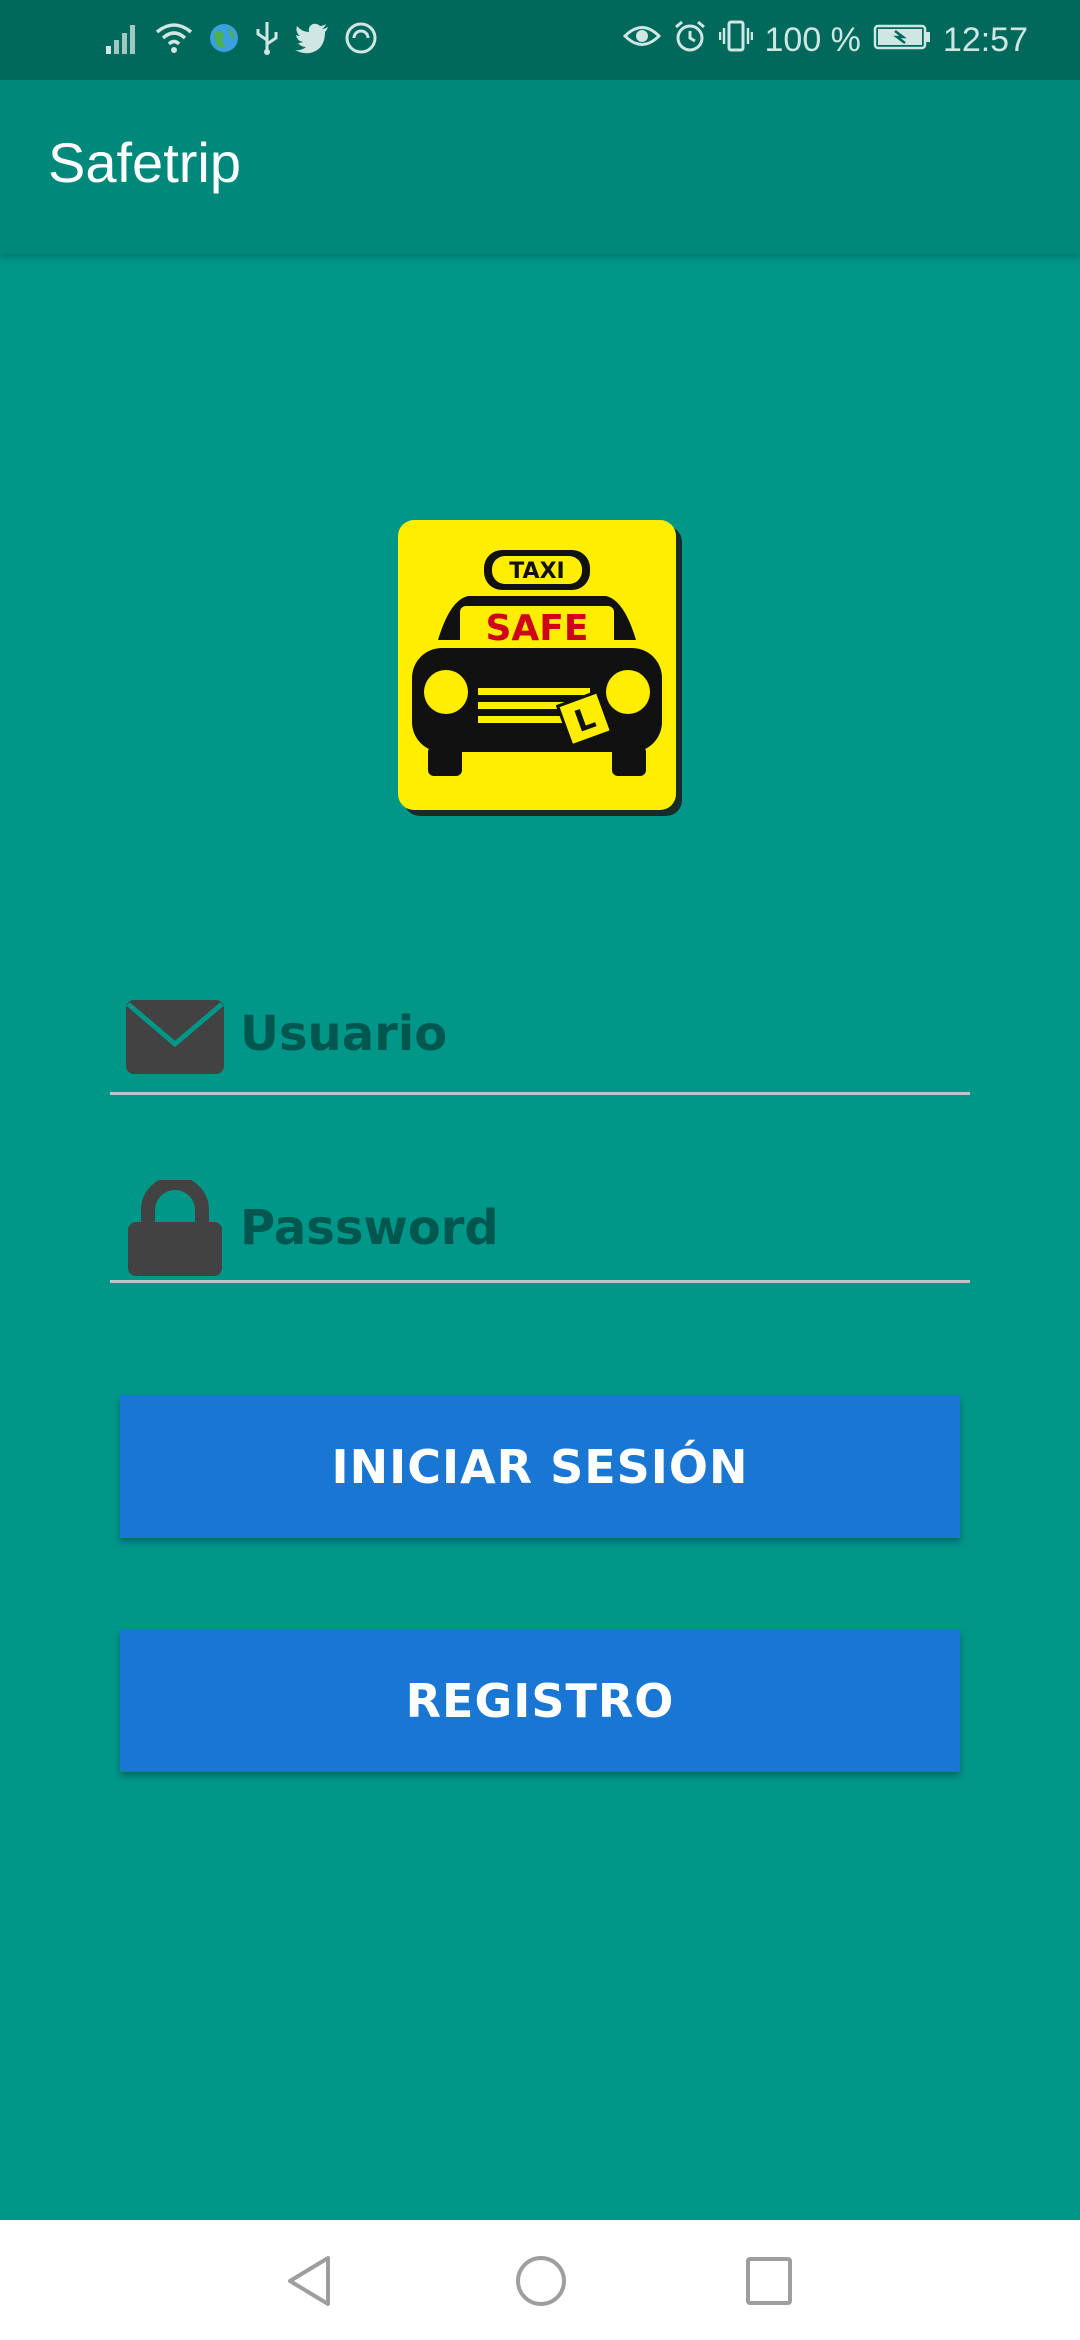 Image resolution: width=1080 pixels, height=2340 pixels. What do you see at coordinates (144, 162) in the screenshot?
I see `app-title: Safetrip` at bounding box center [144, 162].